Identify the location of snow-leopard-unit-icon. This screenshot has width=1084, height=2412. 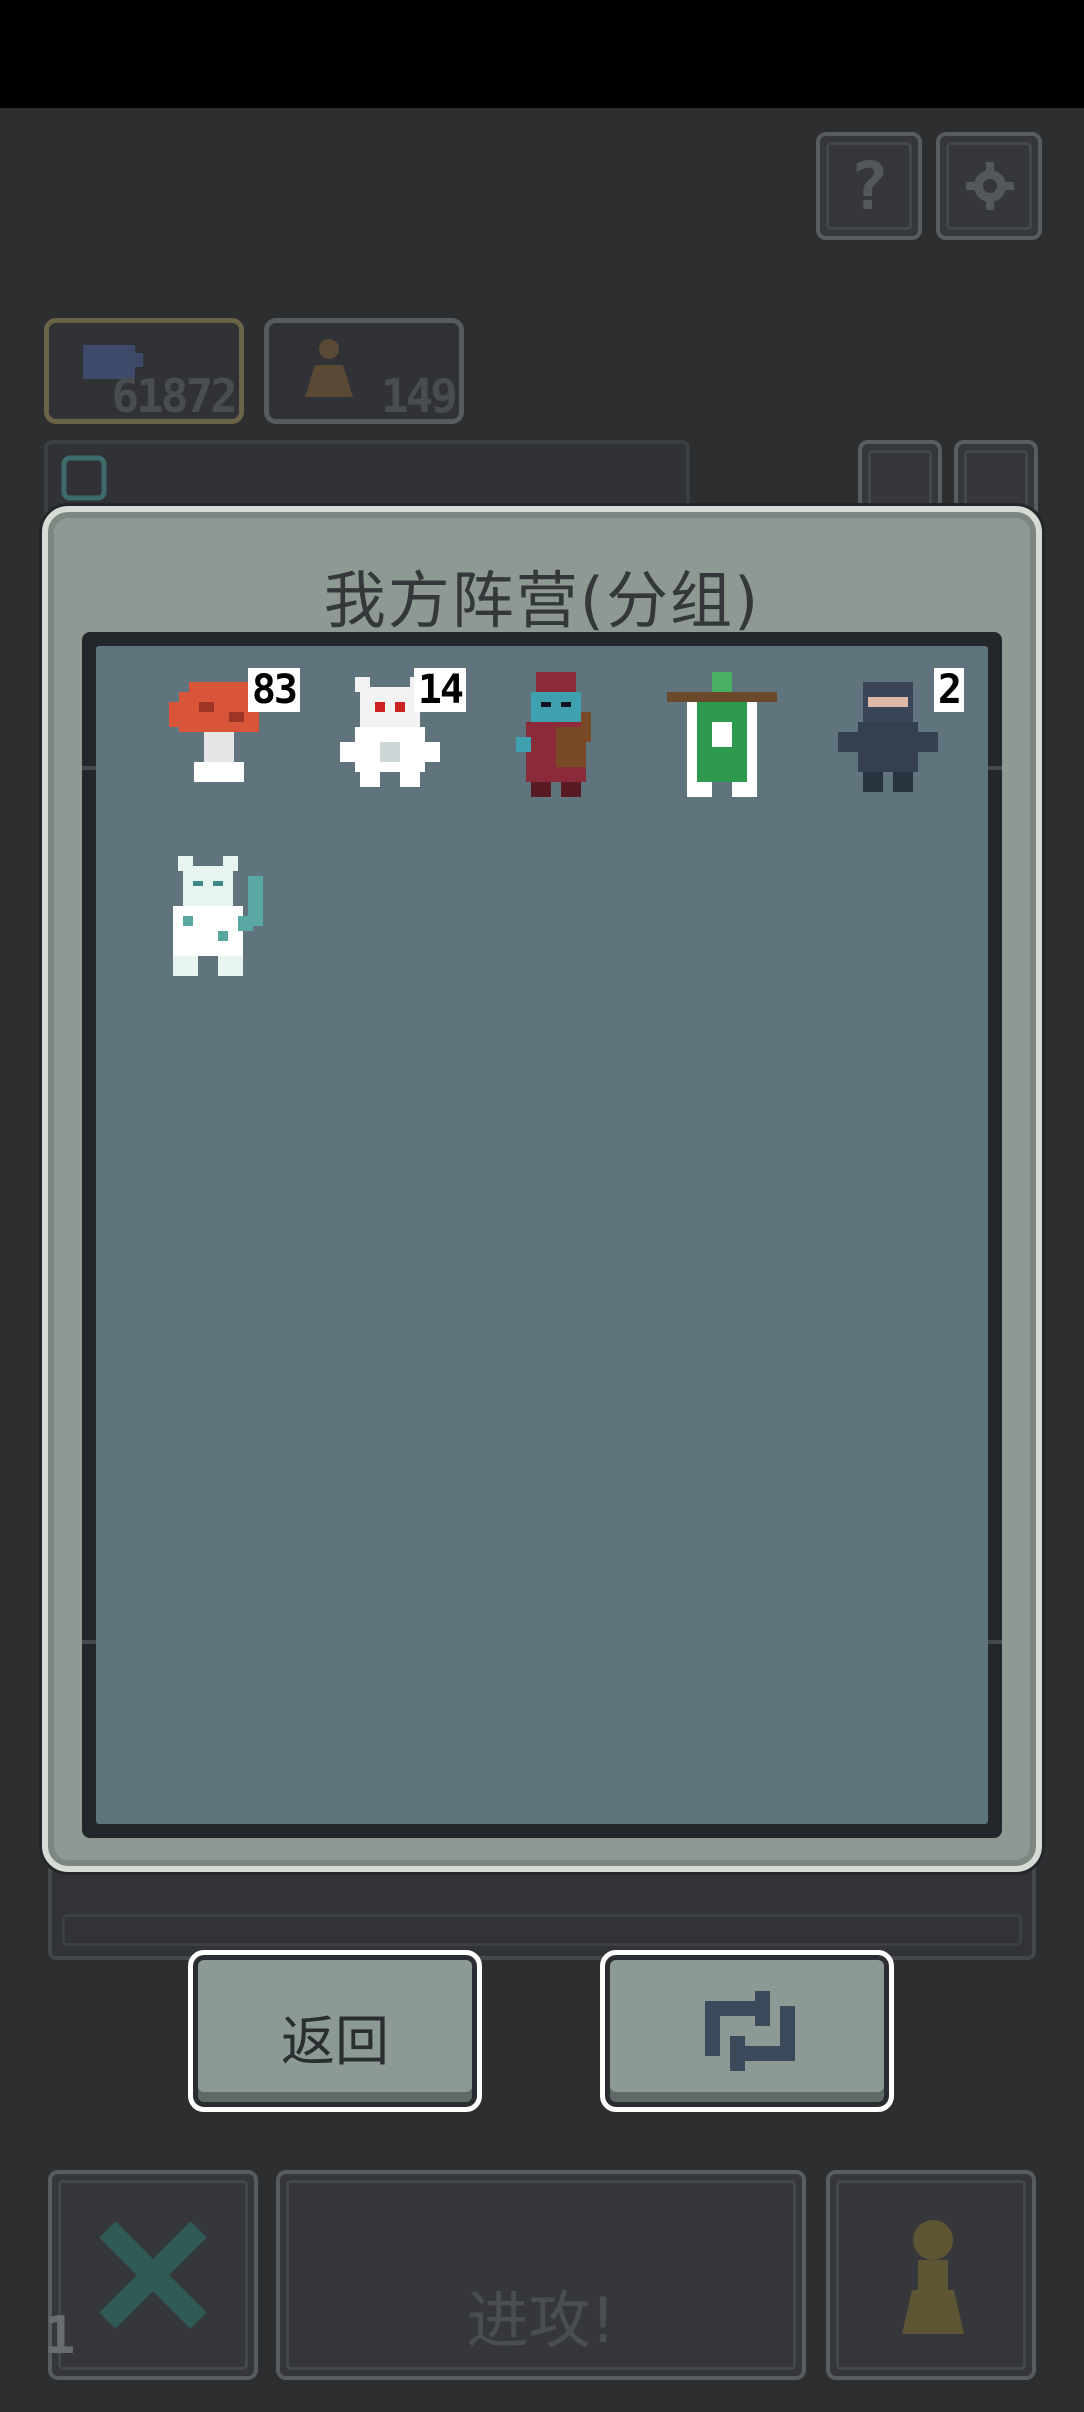
(218, 916).